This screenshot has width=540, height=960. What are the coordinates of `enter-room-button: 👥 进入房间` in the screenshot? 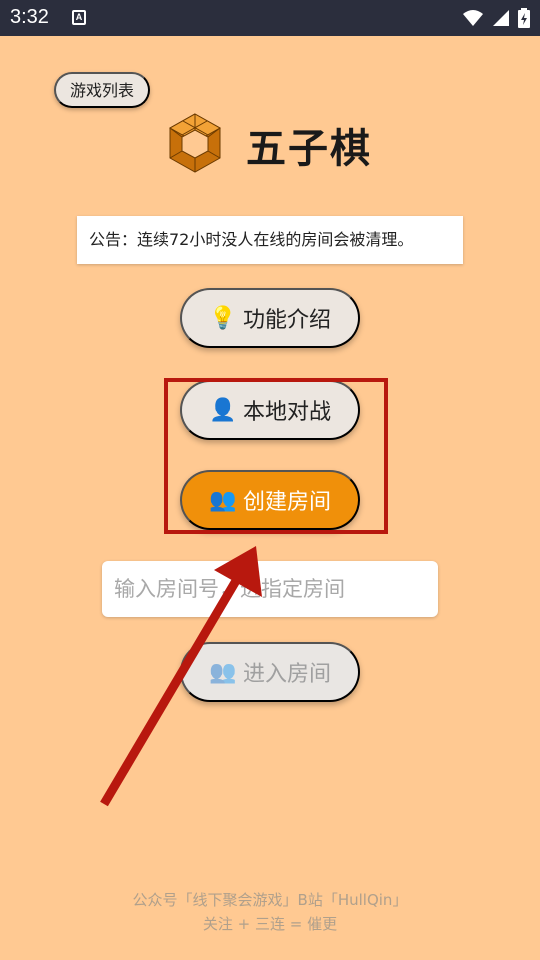 It's located at (270, 672).